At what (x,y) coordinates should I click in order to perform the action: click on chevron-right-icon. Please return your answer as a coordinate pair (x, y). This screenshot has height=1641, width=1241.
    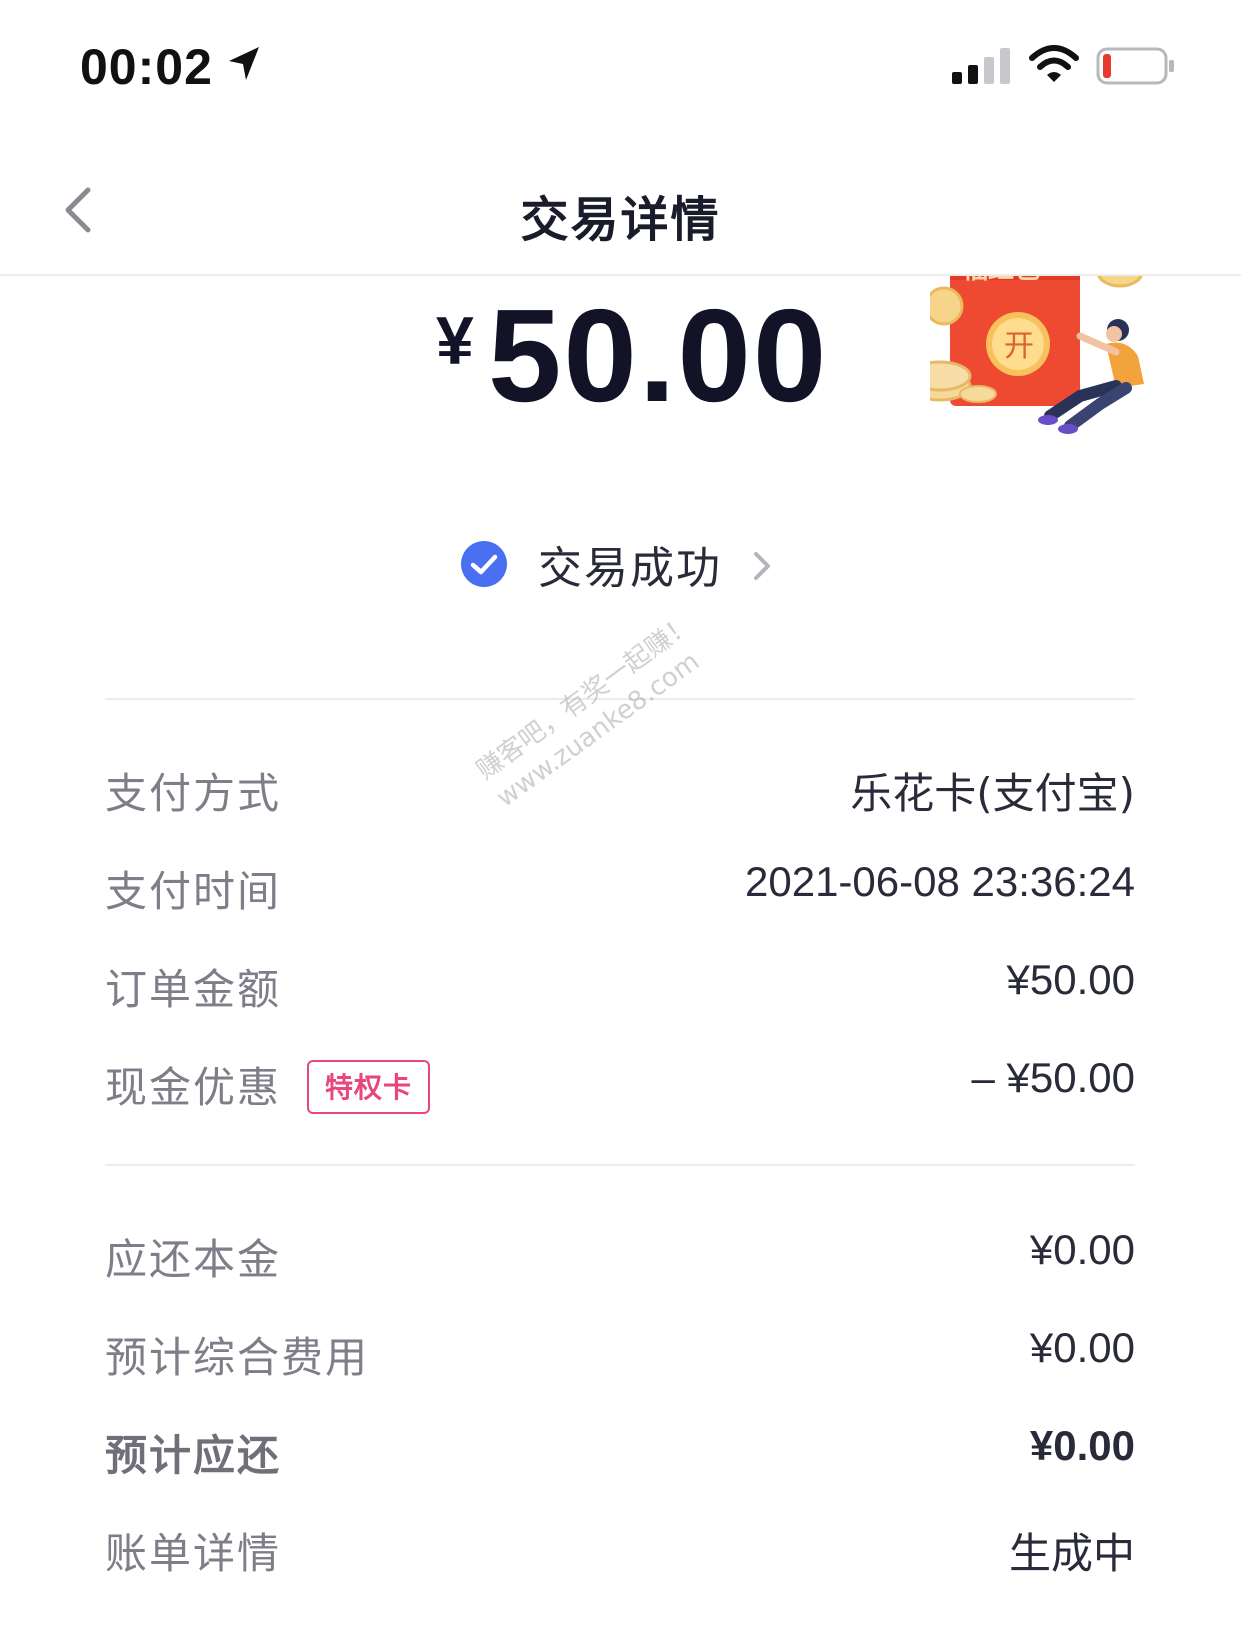
    Looking at the image, I should click on (762, 566).